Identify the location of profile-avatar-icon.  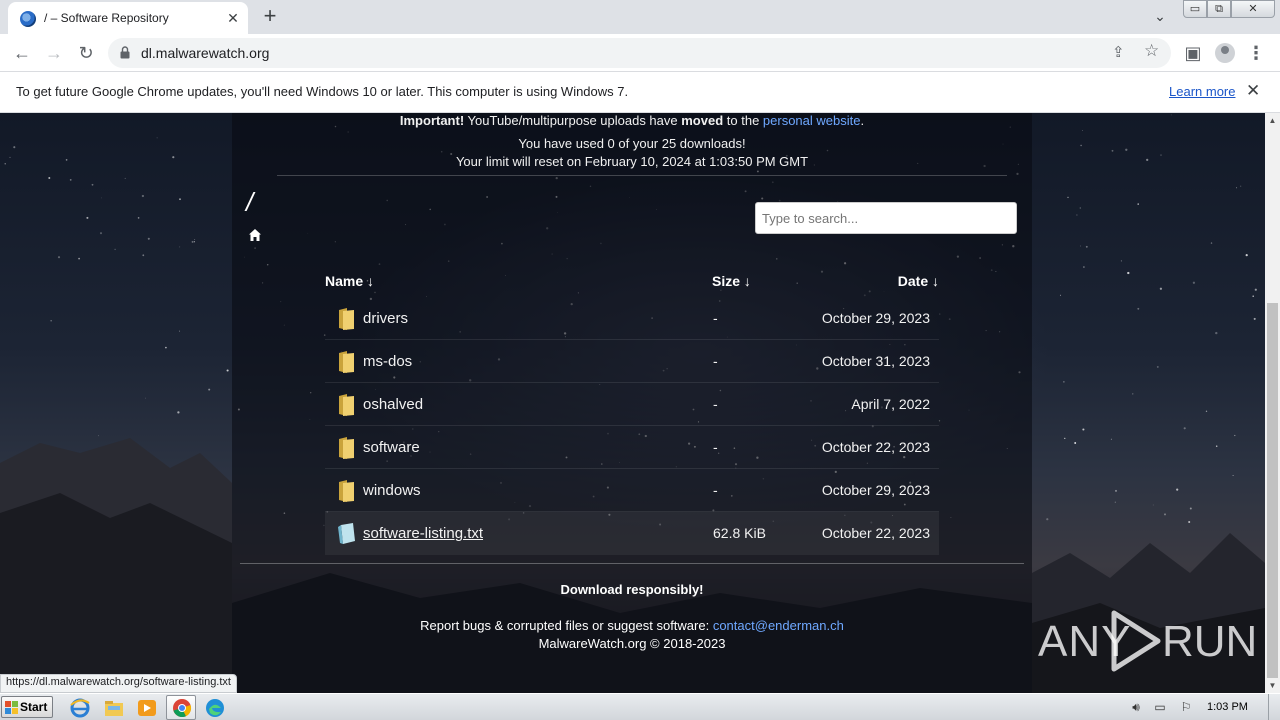
(1225, 53).